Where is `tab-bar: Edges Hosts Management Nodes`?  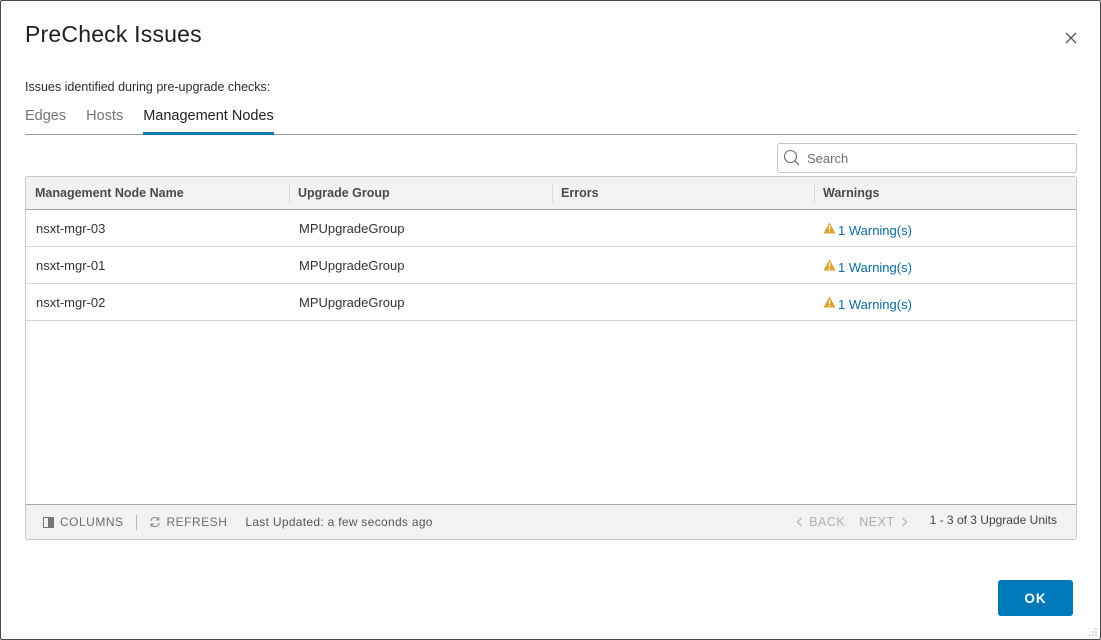 tab-bar: Edges Hosts Management Nodes is located at coordinates (551, 120).